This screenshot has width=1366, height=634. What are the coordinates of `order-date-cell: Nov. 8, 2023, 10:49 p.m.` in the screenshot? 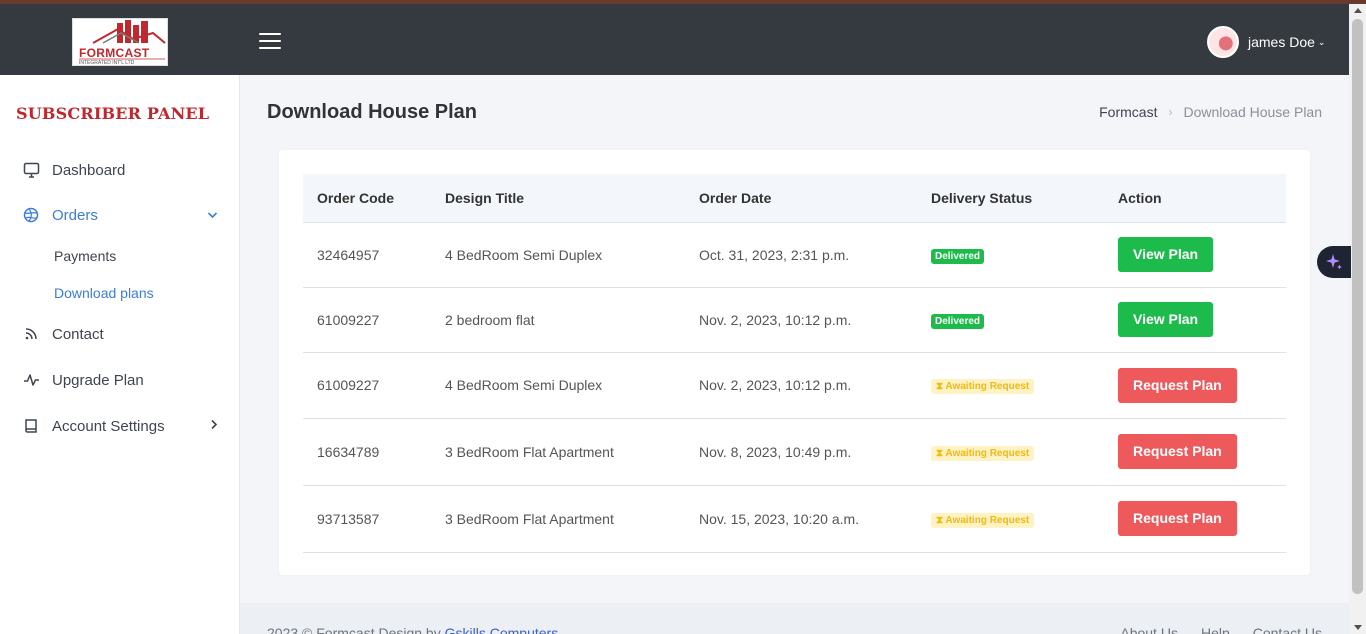 It's located at (801, 452).